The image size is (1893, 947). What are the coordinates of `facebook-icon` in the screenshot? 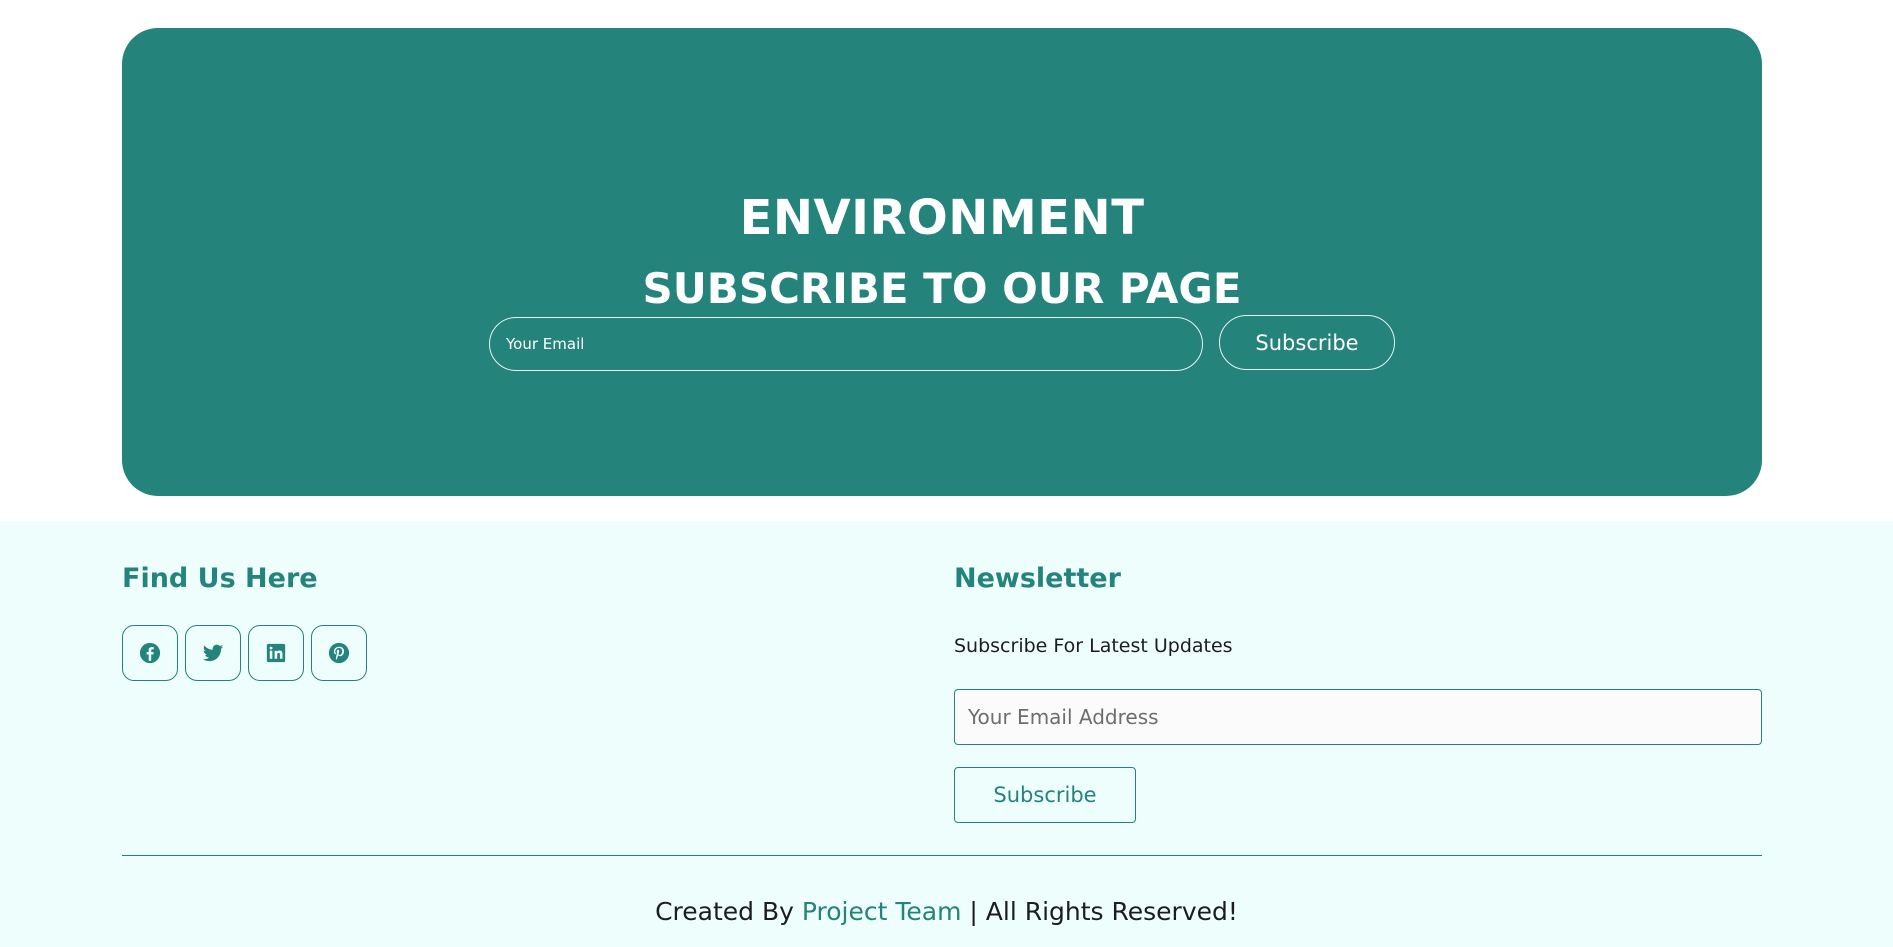 It's located at (150, 653).